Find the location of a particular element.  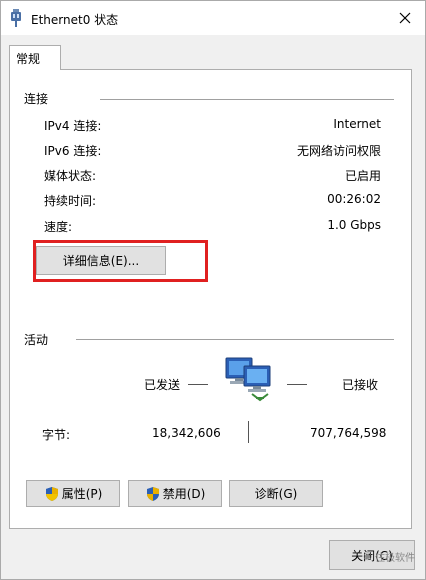

close-icon is located at coordinates (405, 18).